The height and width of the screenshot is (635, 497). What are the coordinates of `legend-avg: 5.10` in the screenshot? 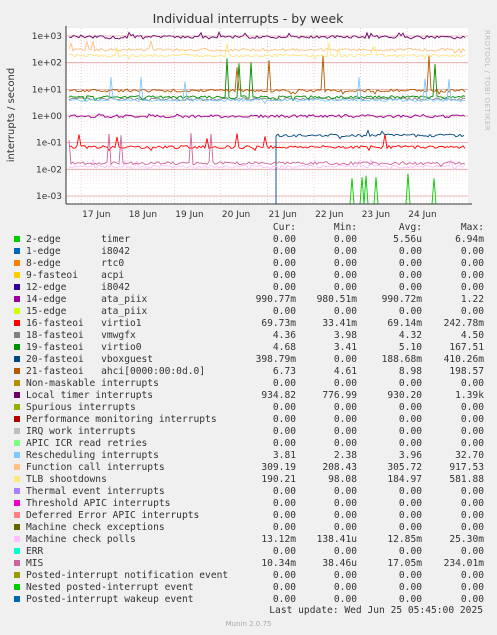 It's located at (410, 347).